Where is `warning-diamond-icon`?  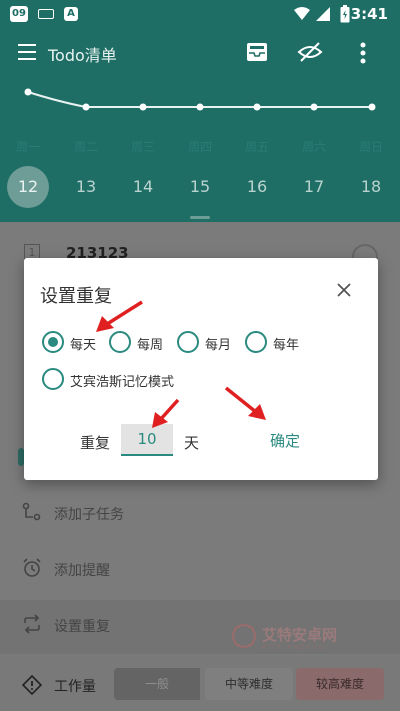 warning-diamond-icon is located at coordinates (32, 685).